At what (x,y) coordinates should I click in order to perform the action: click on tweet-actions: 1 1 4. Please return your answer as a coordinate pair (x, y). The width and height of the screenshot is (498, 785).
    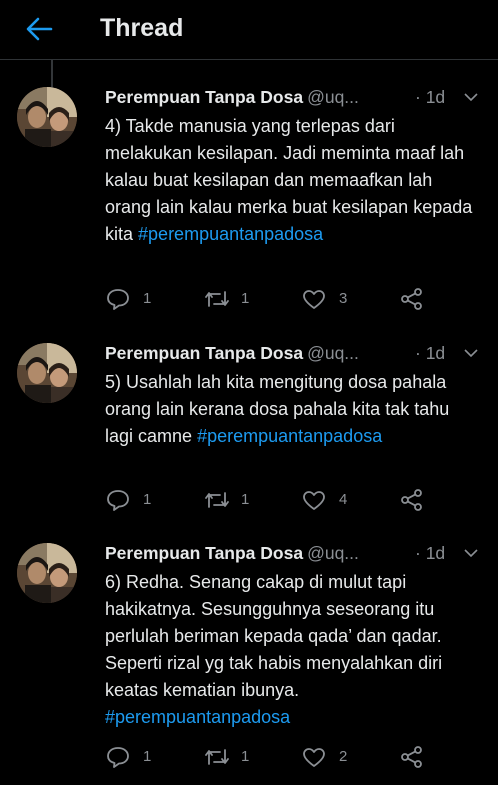
    Looking at the image, I should click on (265, 500).